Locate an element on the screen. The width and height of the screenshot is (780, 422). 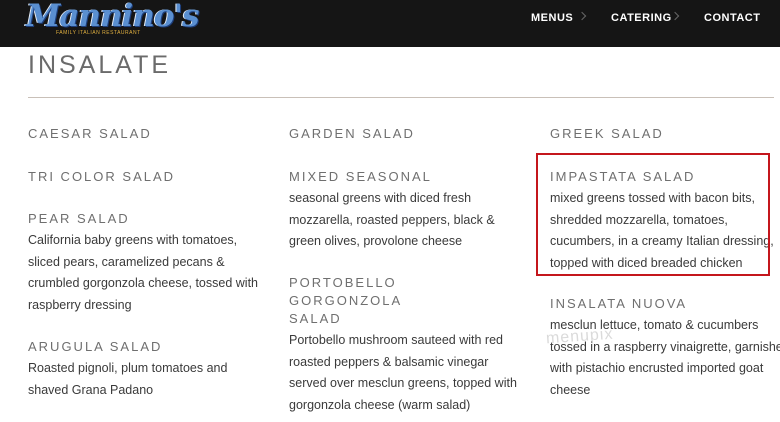
menu-item: GARDEN SALAD is located at coordinates (409, 134).